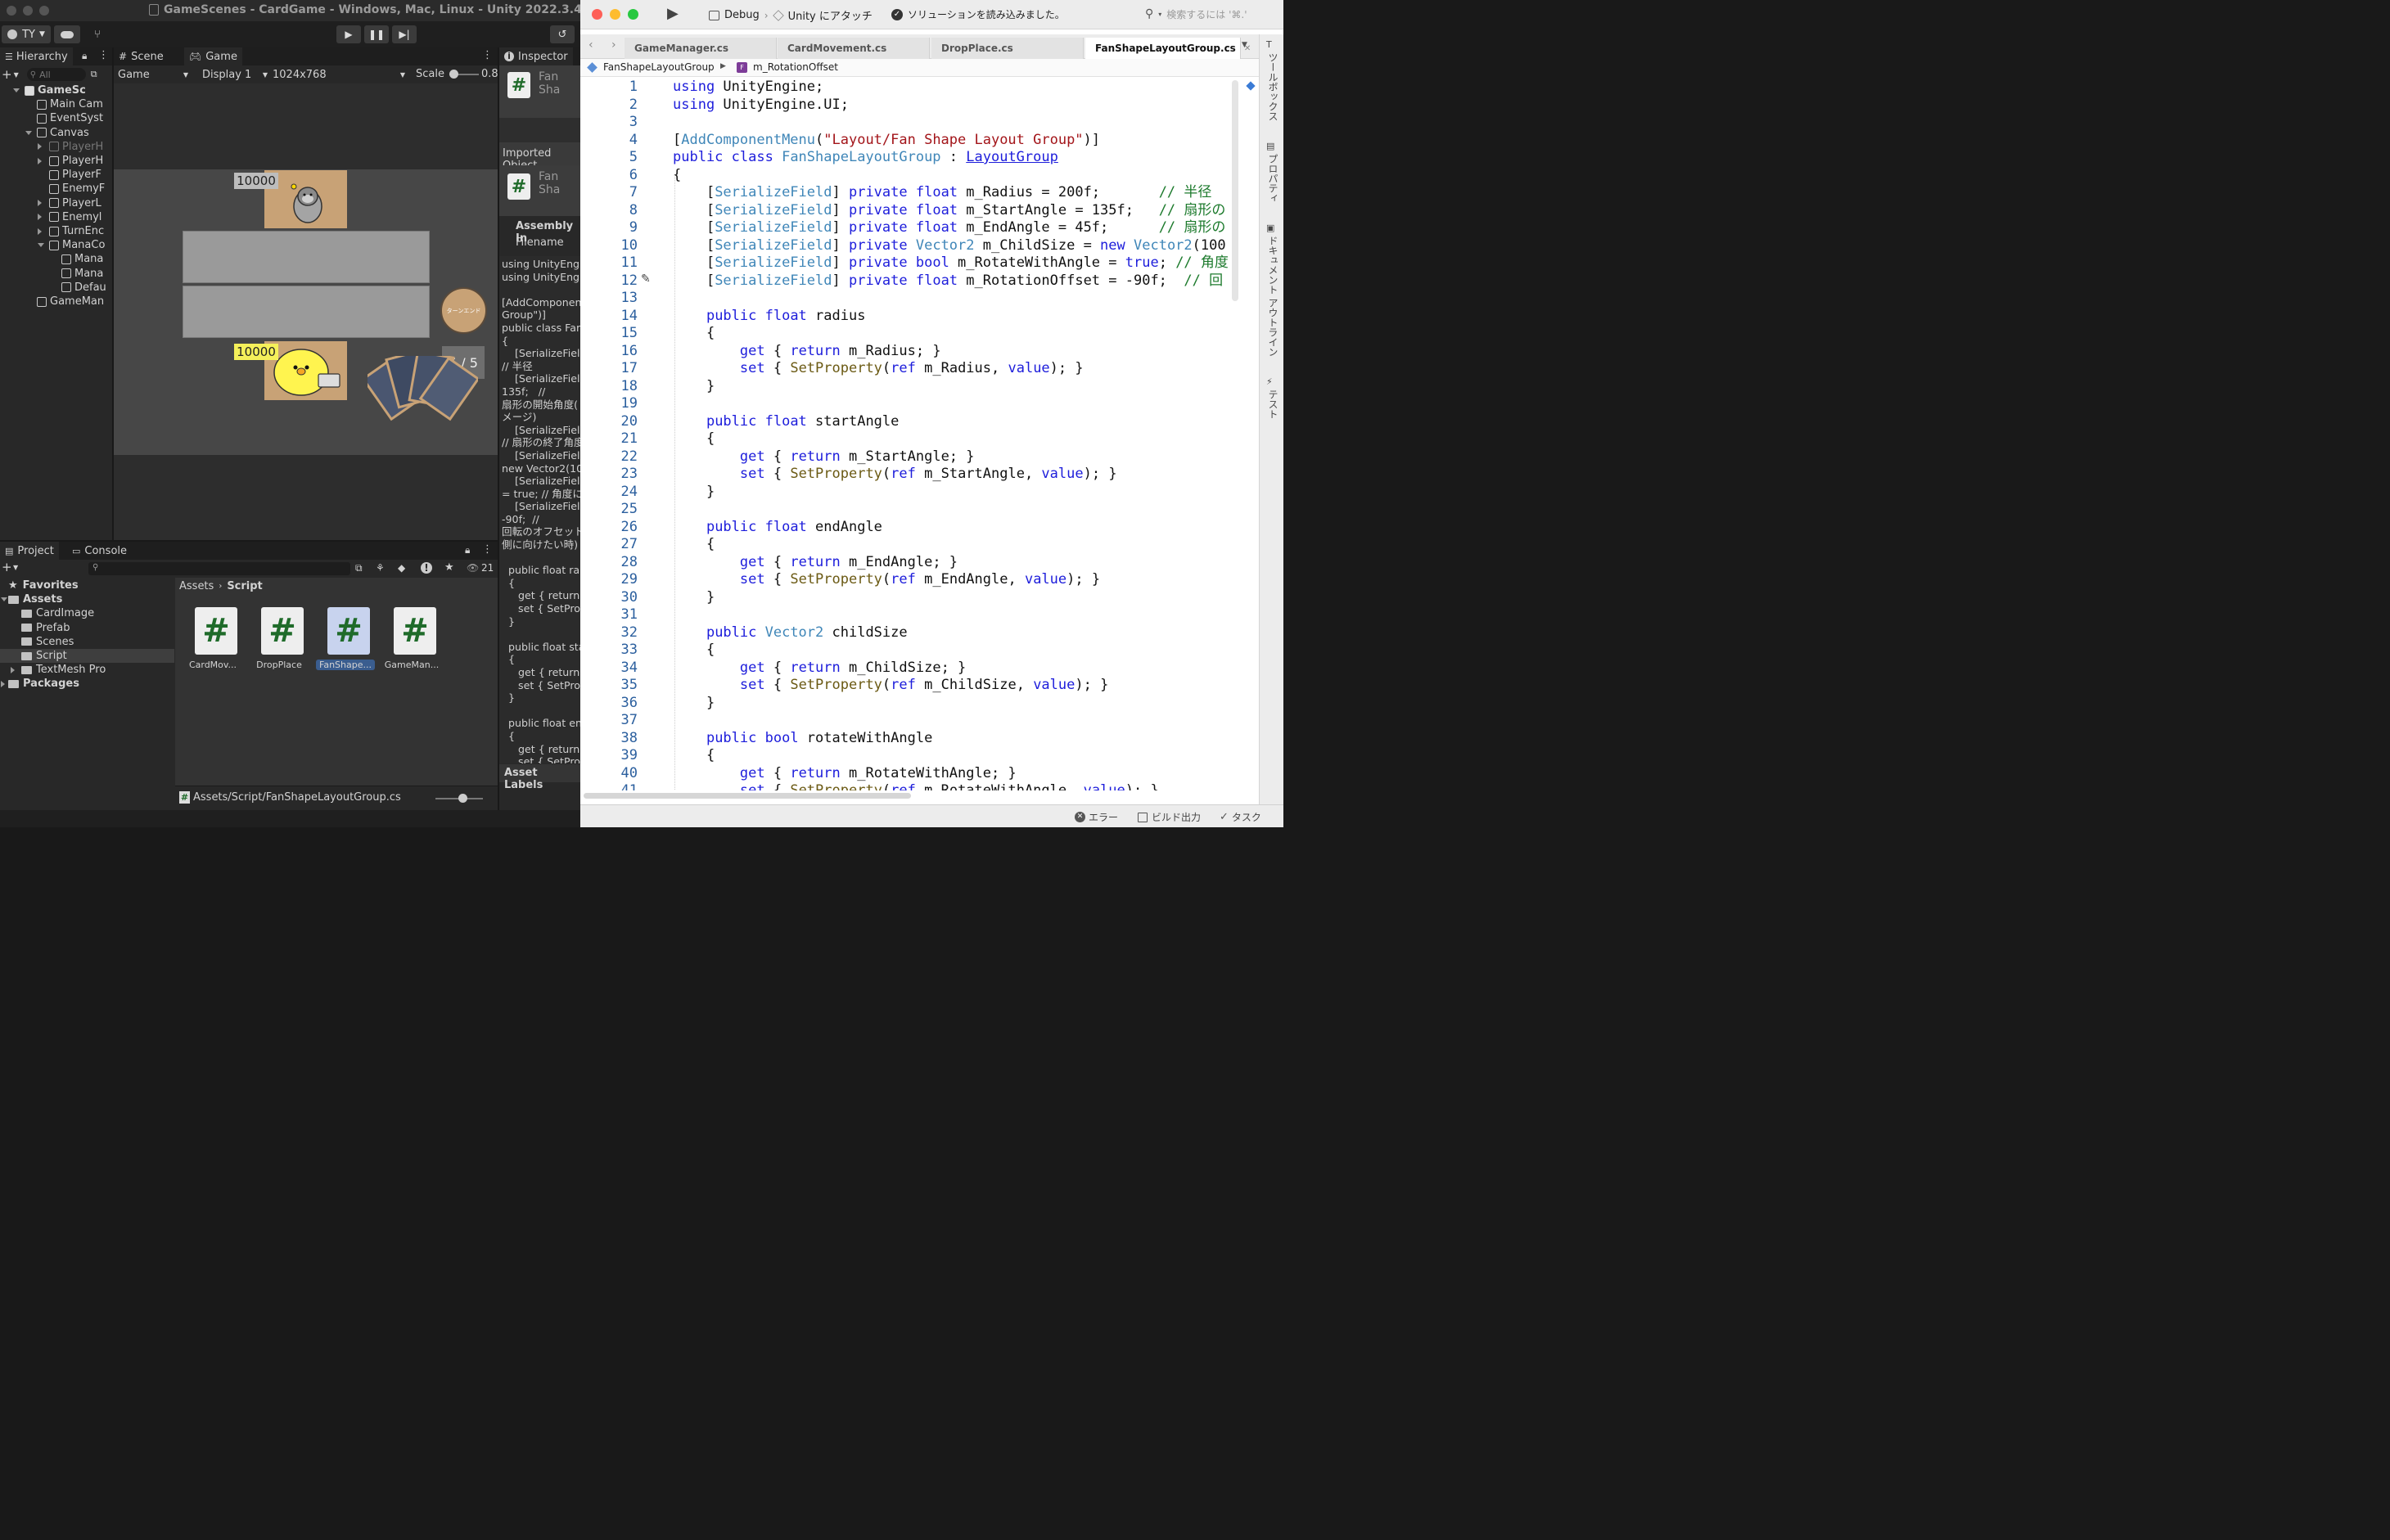 The image size is (2390, 1540). I want to click on star-icon: ★, so click(449, 567).